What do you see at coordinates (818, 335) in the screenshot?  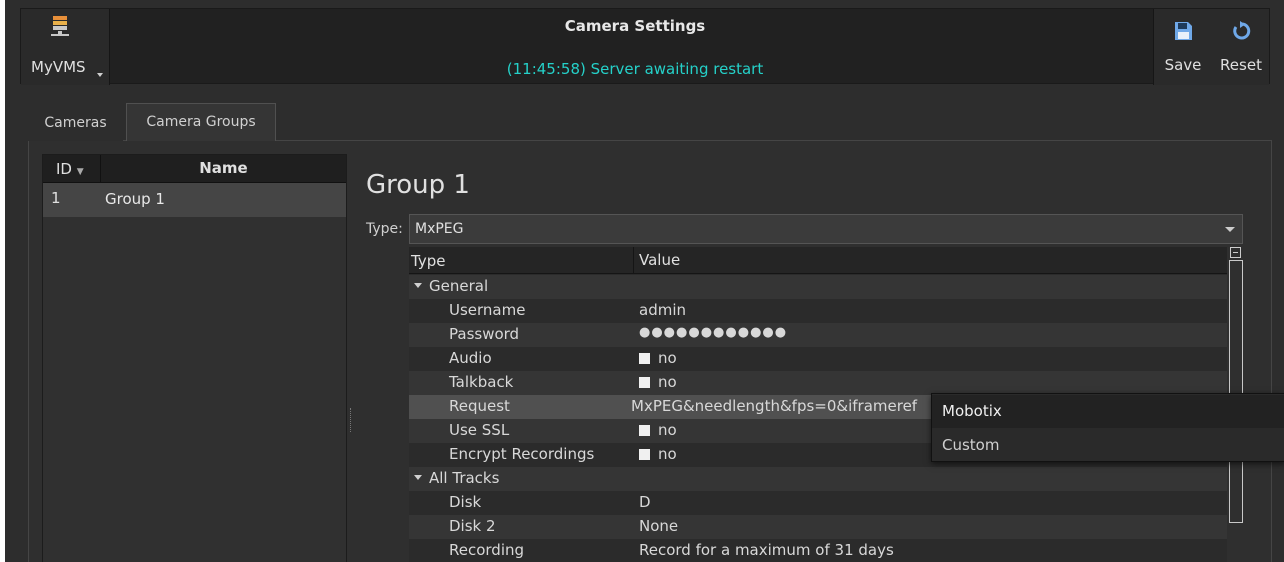 I see `property-row-password: Password ●●●●●●●●●●●●` at bounding box center [818, 335].